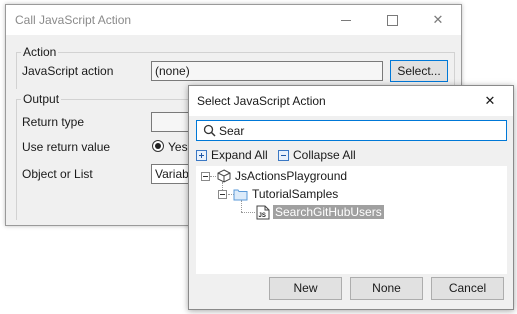 Image resolution: width=517 pixels, height=314 pixels. What do you see at coordinates (158, 146) in the screenshot?
I see `use-return-value-yes-radio` at bounding box center [158, 146].